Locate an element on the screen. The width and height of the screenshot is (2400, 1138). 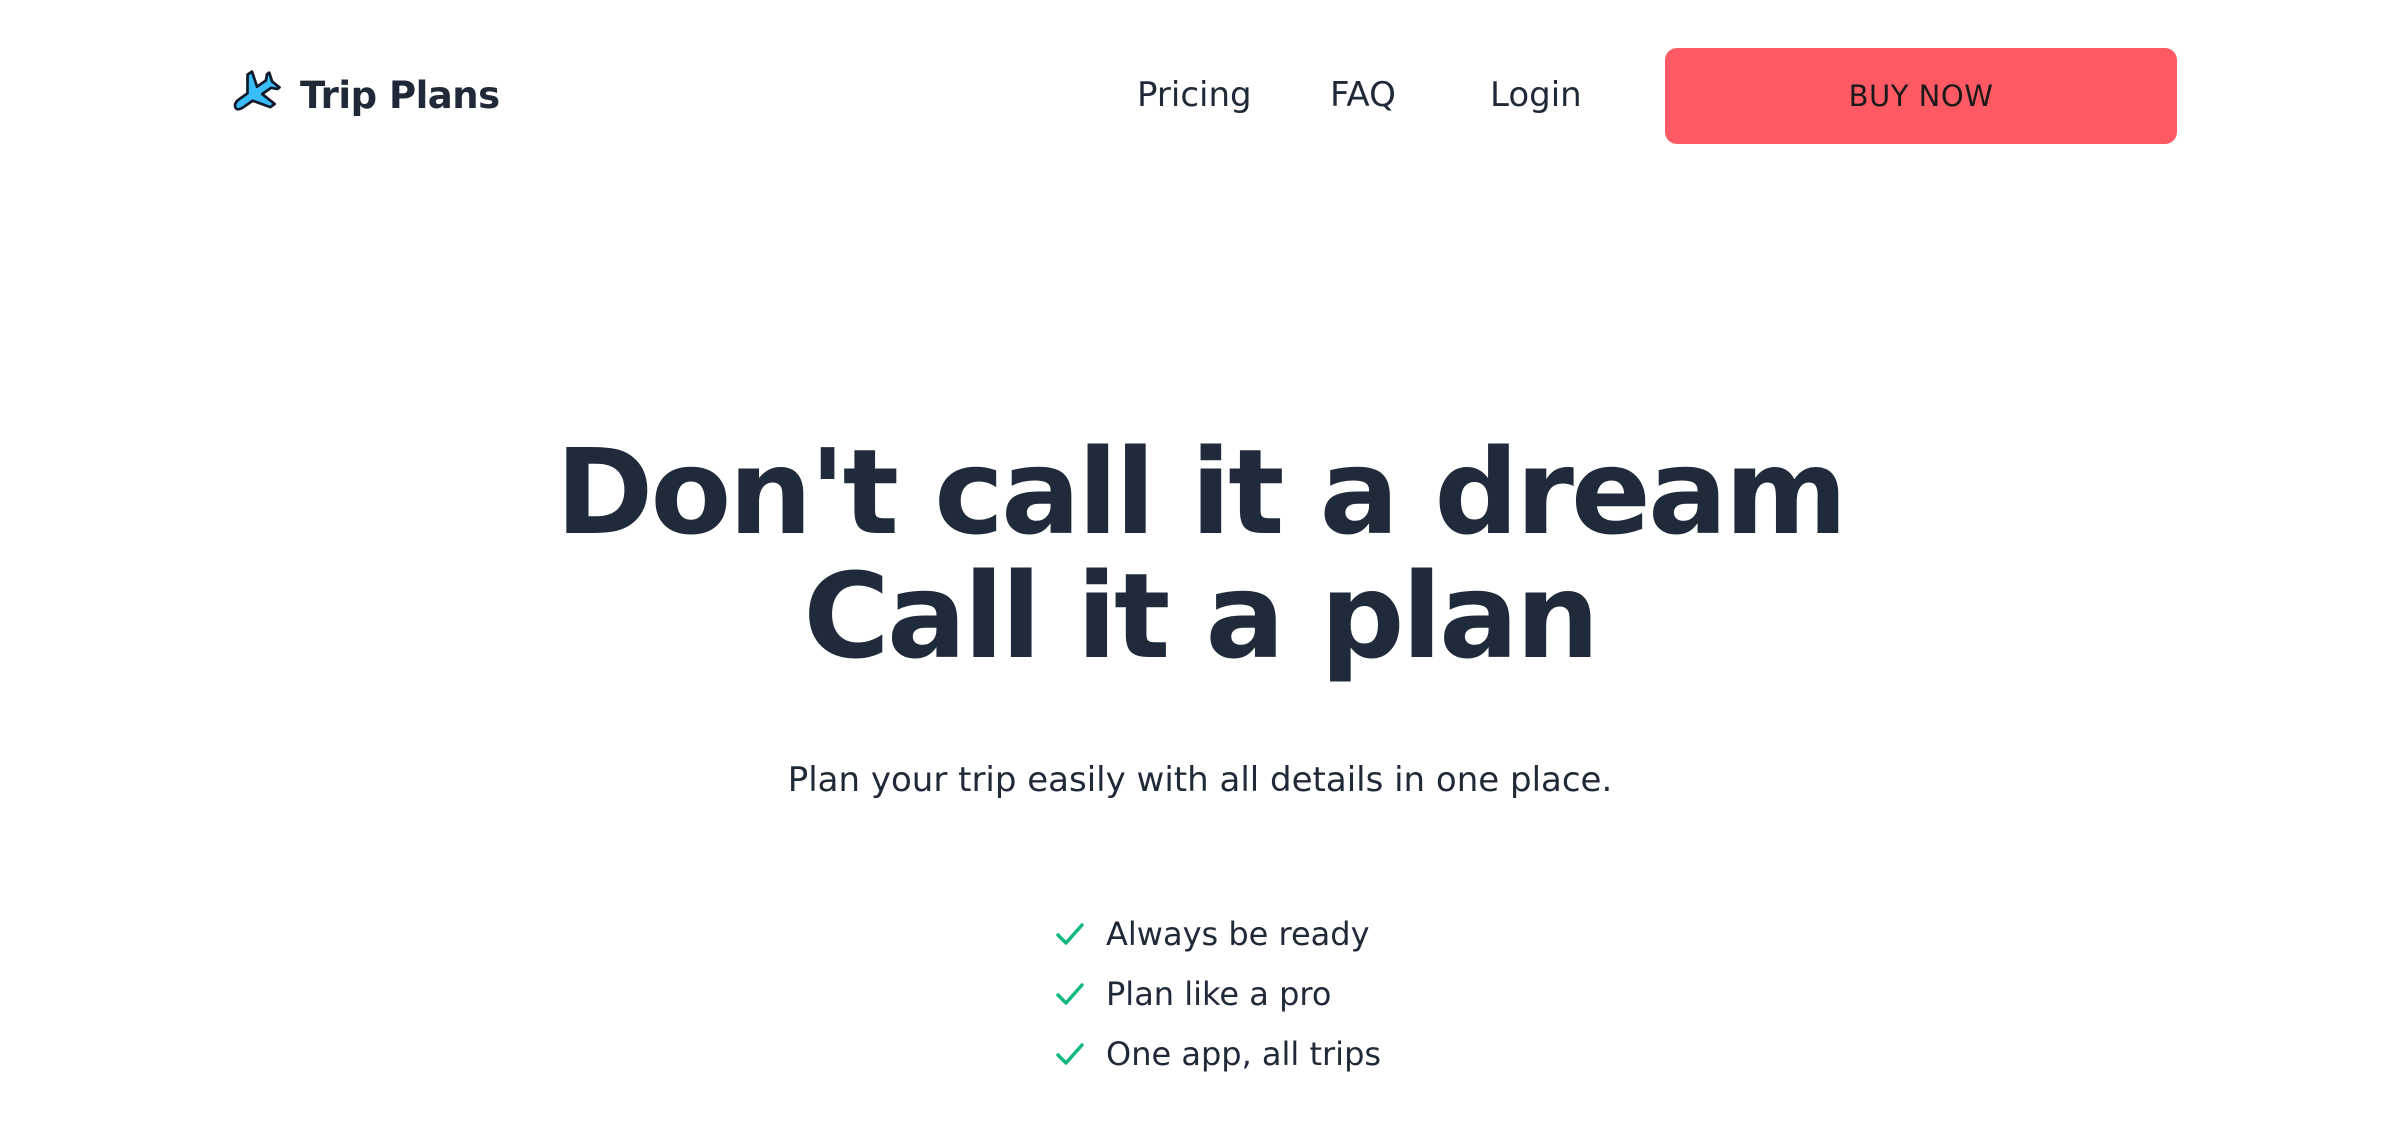
nav-link-pricing: Pricing is located at coordinates (1194, 95).